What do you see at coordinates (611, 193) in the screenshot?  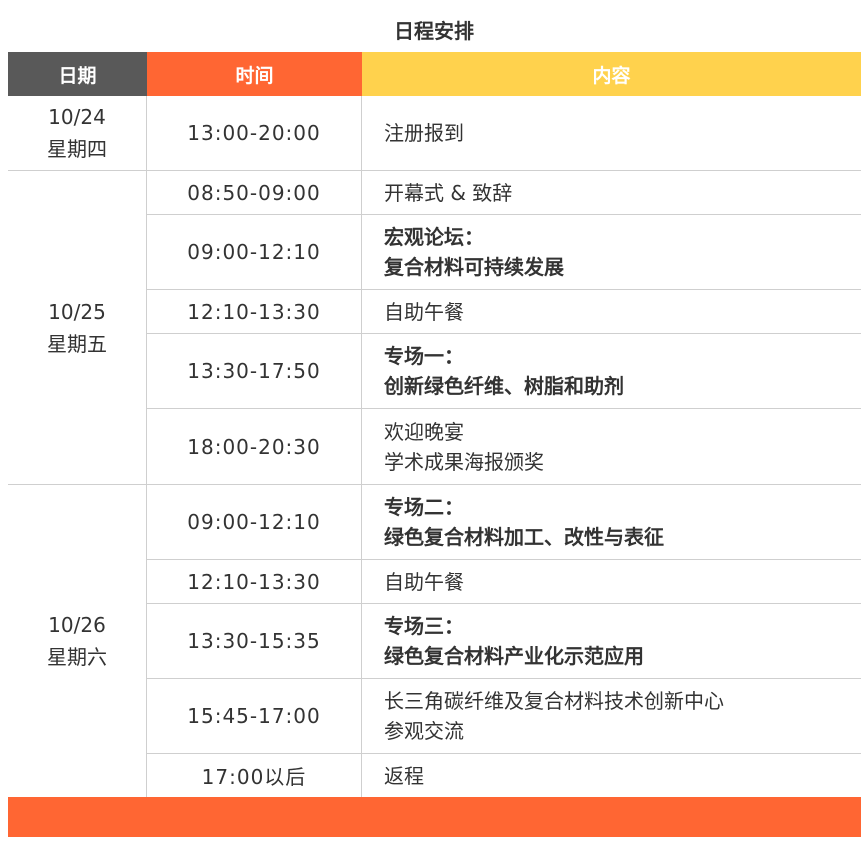 I see `content-cell: 开幕式 & 致辞` at bounding box center [611, 193].